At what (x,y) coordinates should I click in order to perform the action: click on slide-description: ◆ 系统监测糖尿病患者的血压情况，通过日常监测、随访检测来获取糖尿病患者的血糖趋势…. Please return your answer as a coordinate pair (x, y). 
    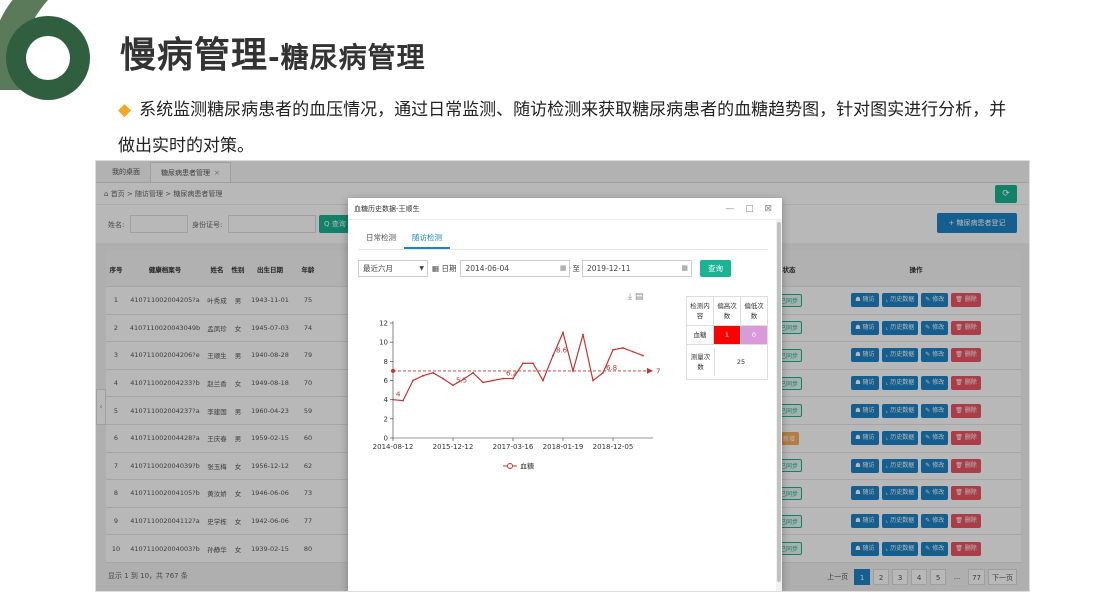
    Looking at the image, I should click on (568, 128).